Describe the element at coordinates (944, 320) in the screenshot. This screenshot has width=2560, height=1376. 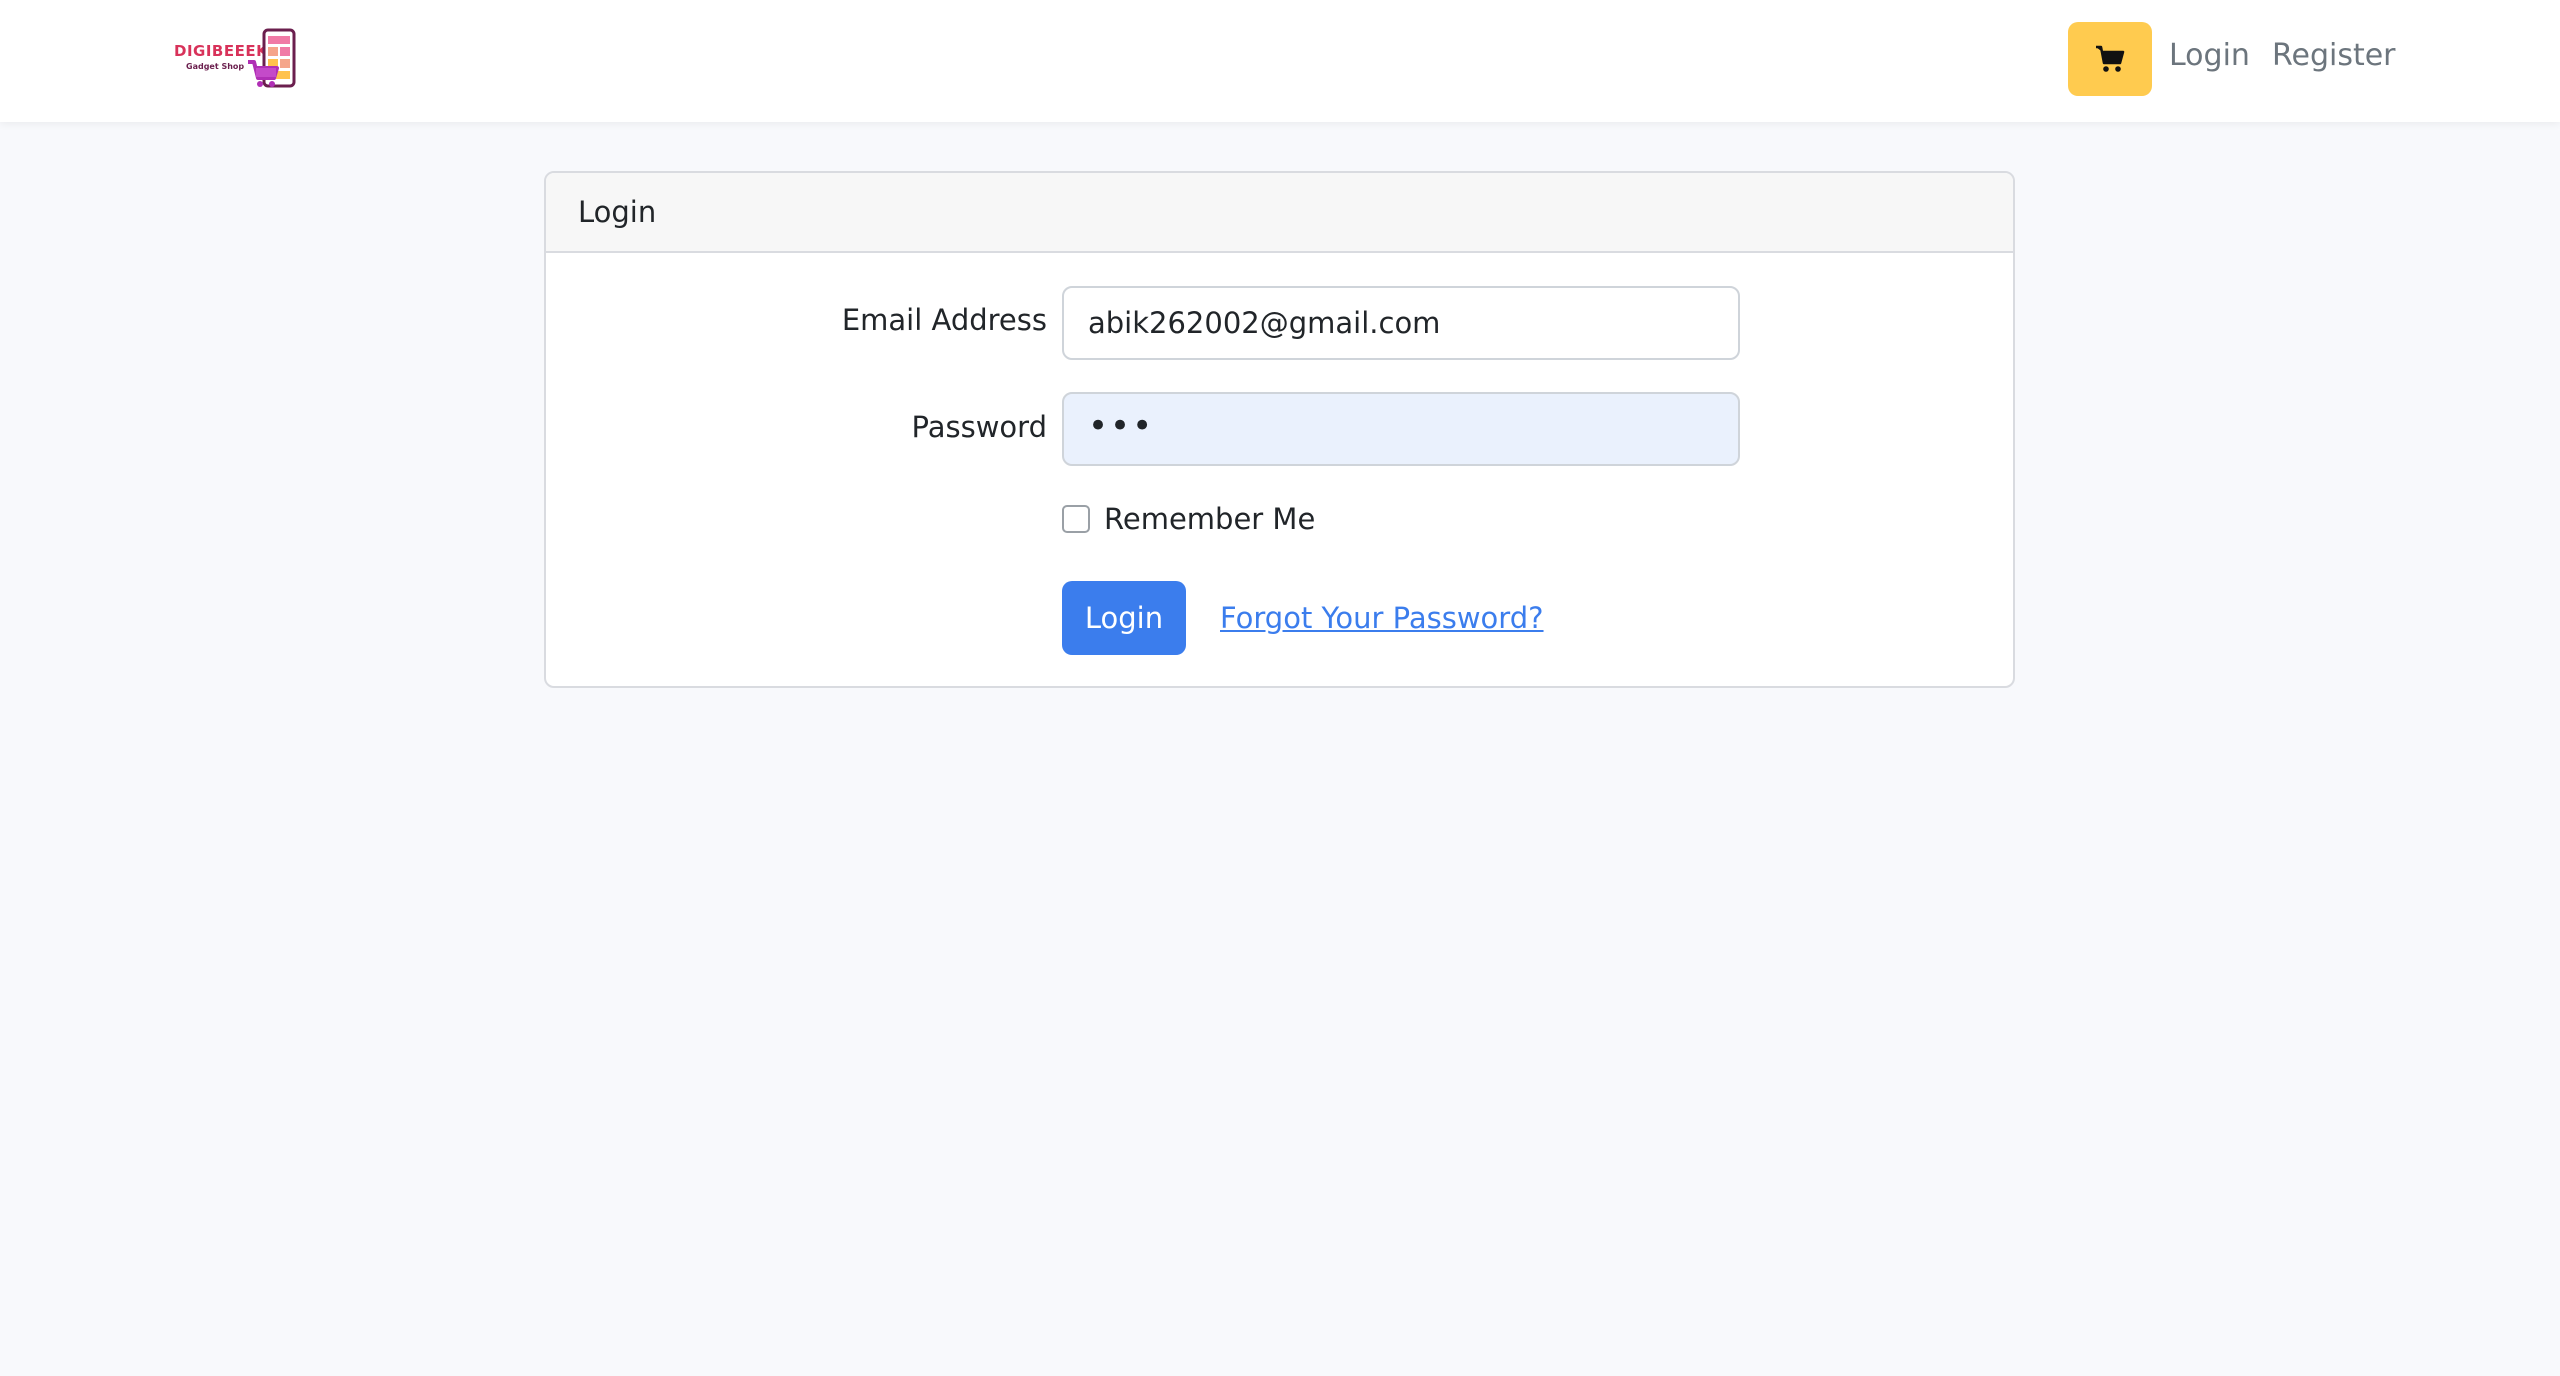
I see `email-label: Email Address` at that location.